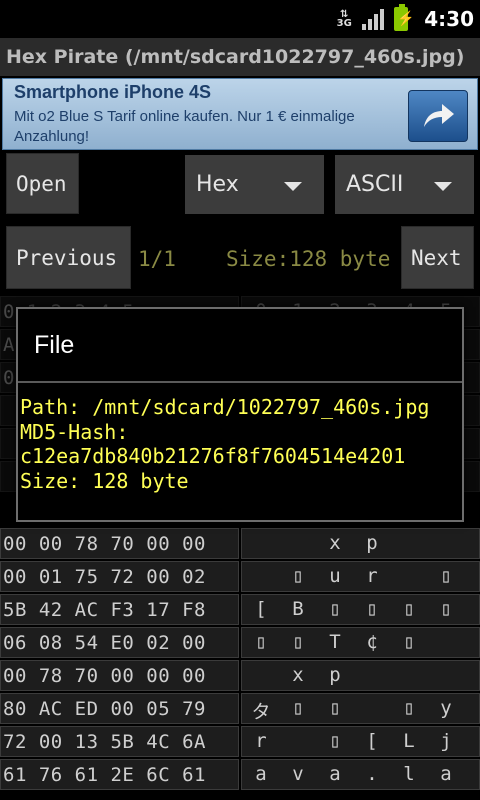  I want to click on hex-bytes: 61 76 61 2E 6C 61, so click(104, 774).